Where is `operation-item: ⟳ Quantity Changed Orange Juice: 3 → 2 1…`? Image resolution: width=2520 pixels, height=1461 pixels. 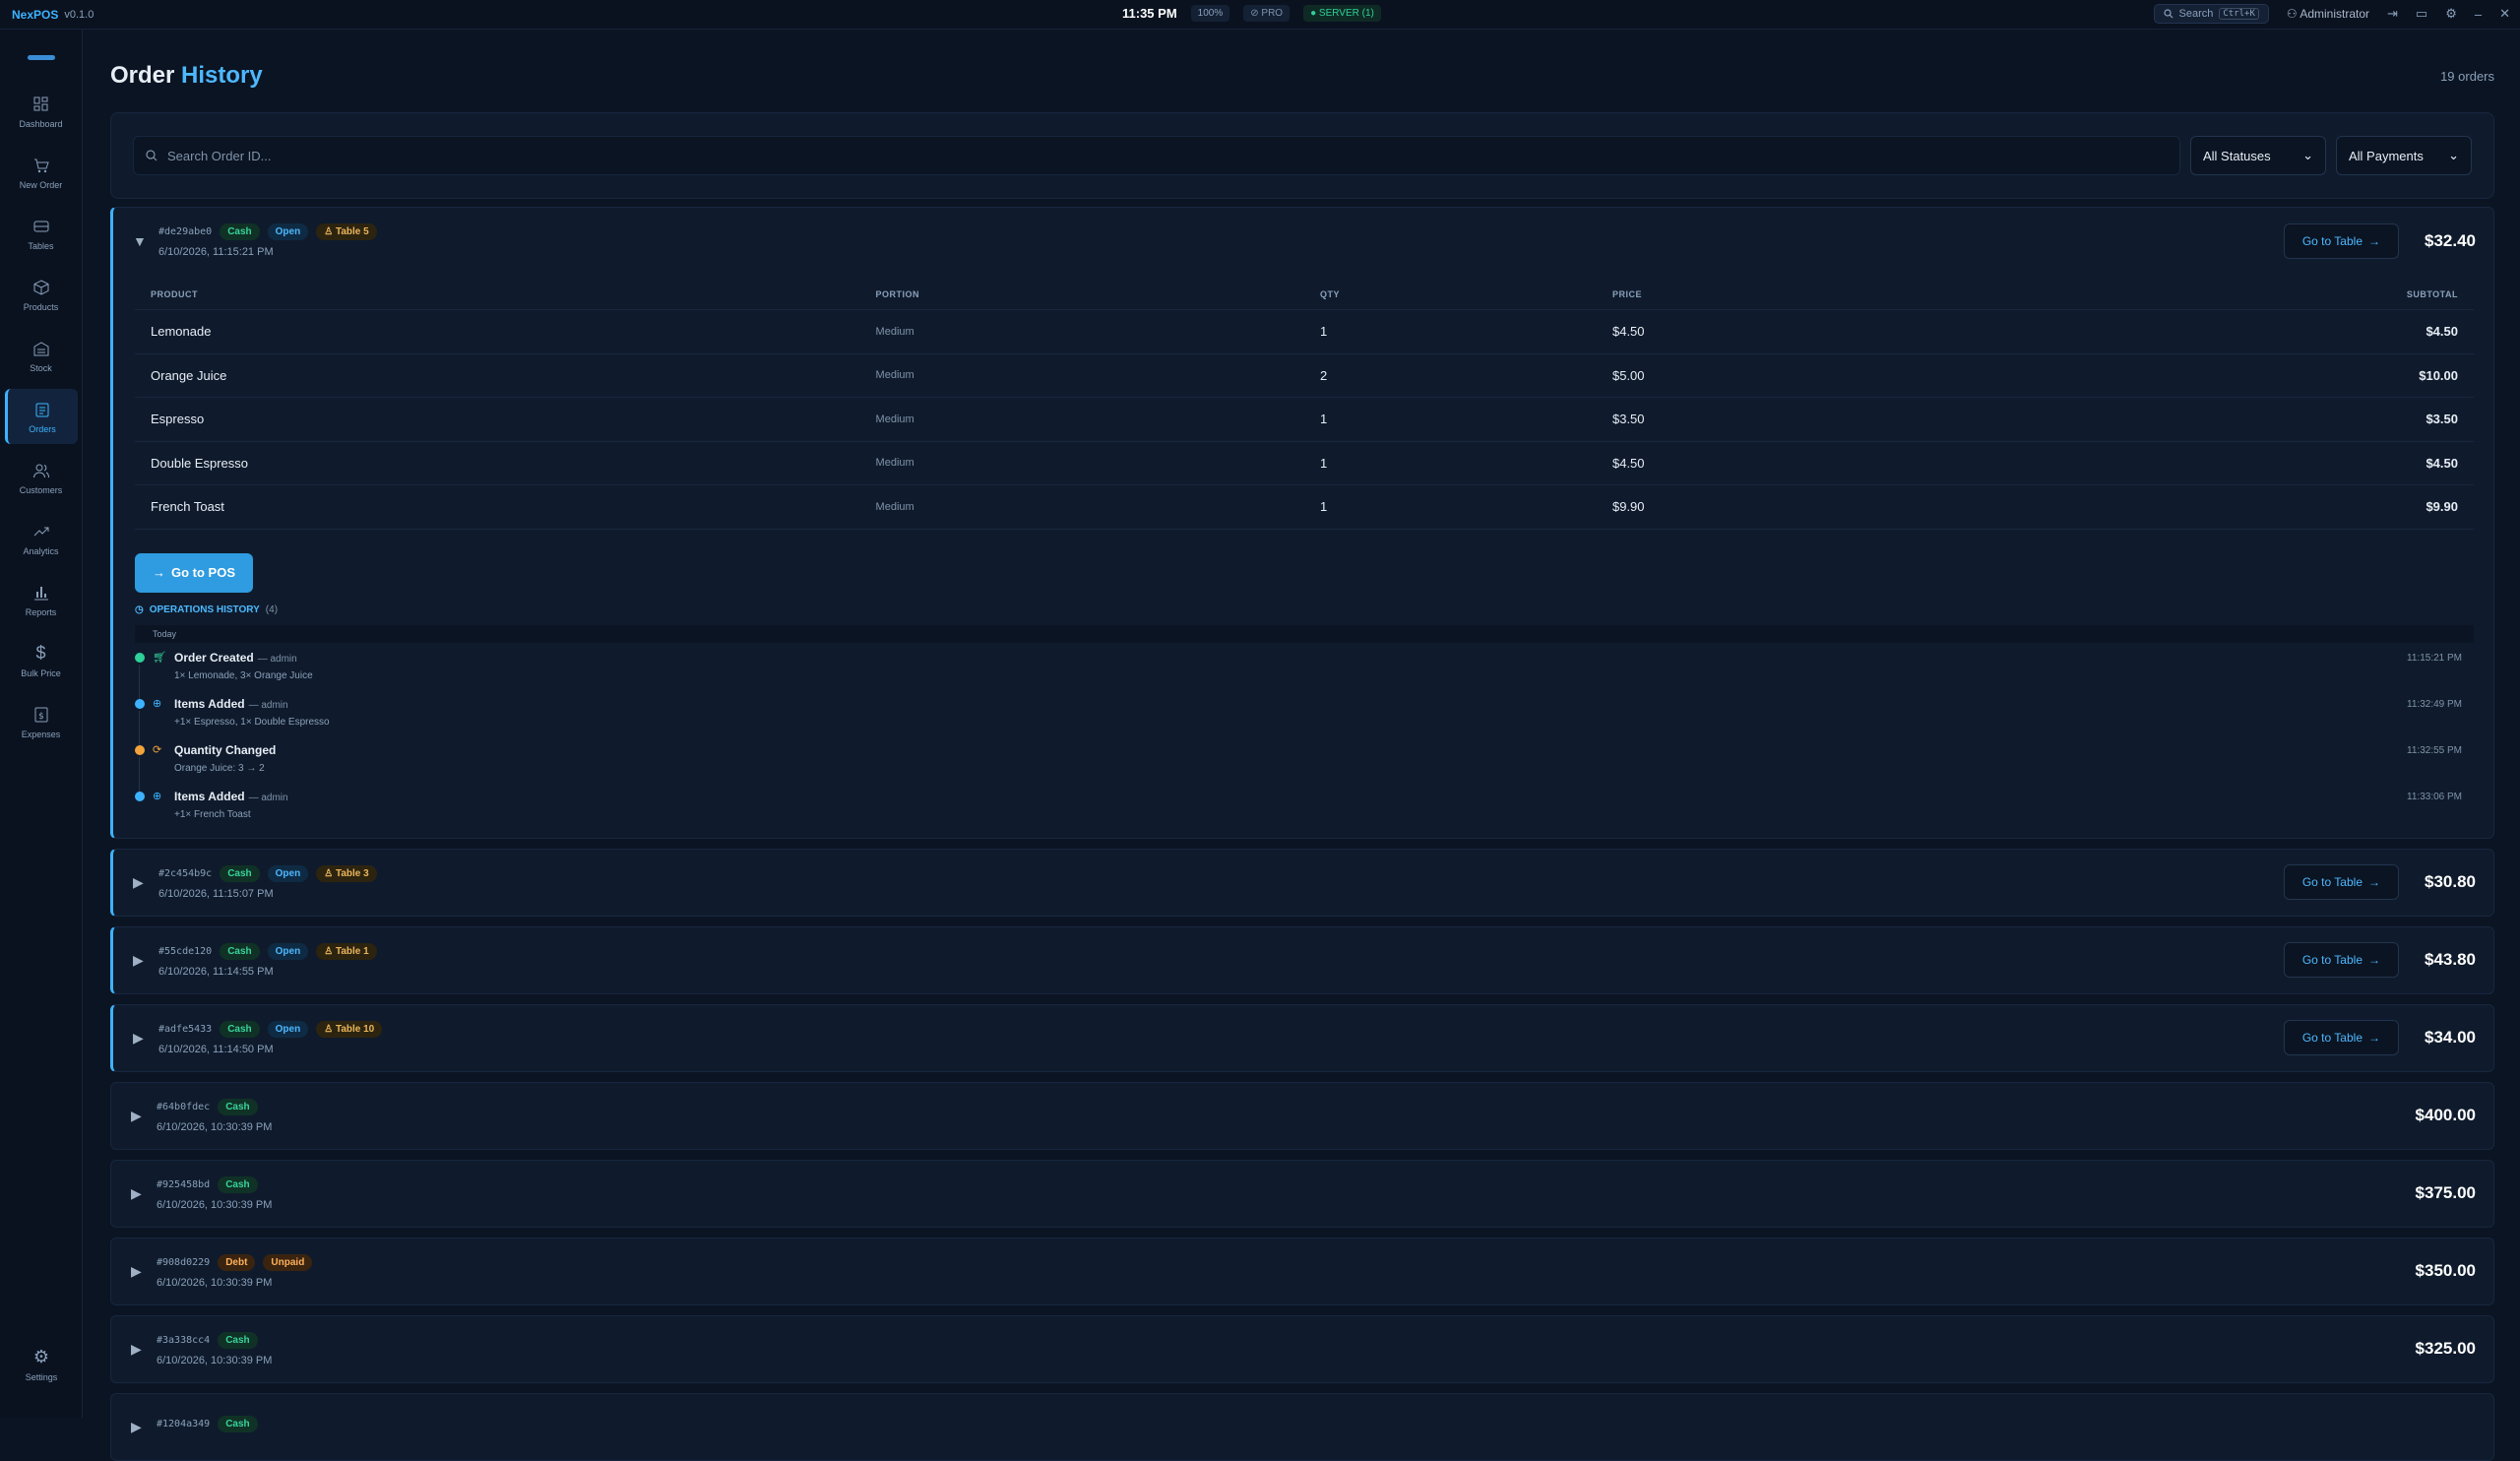
operation-item: ⟳ Quantity Changed Orange Juice: 3 → 2 1… is located at coordinates (1304, 764).